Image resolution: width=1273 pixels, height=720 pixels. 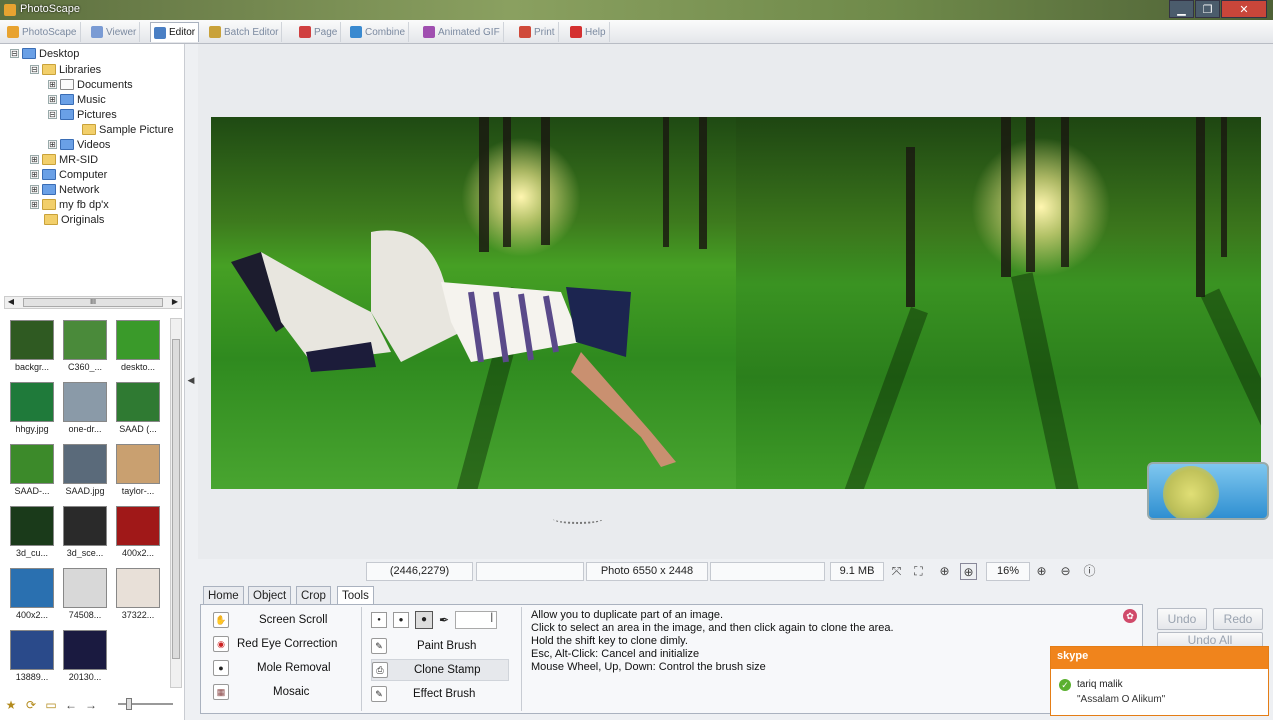 I want to click on slider-knob, so click(x=129, y=704).